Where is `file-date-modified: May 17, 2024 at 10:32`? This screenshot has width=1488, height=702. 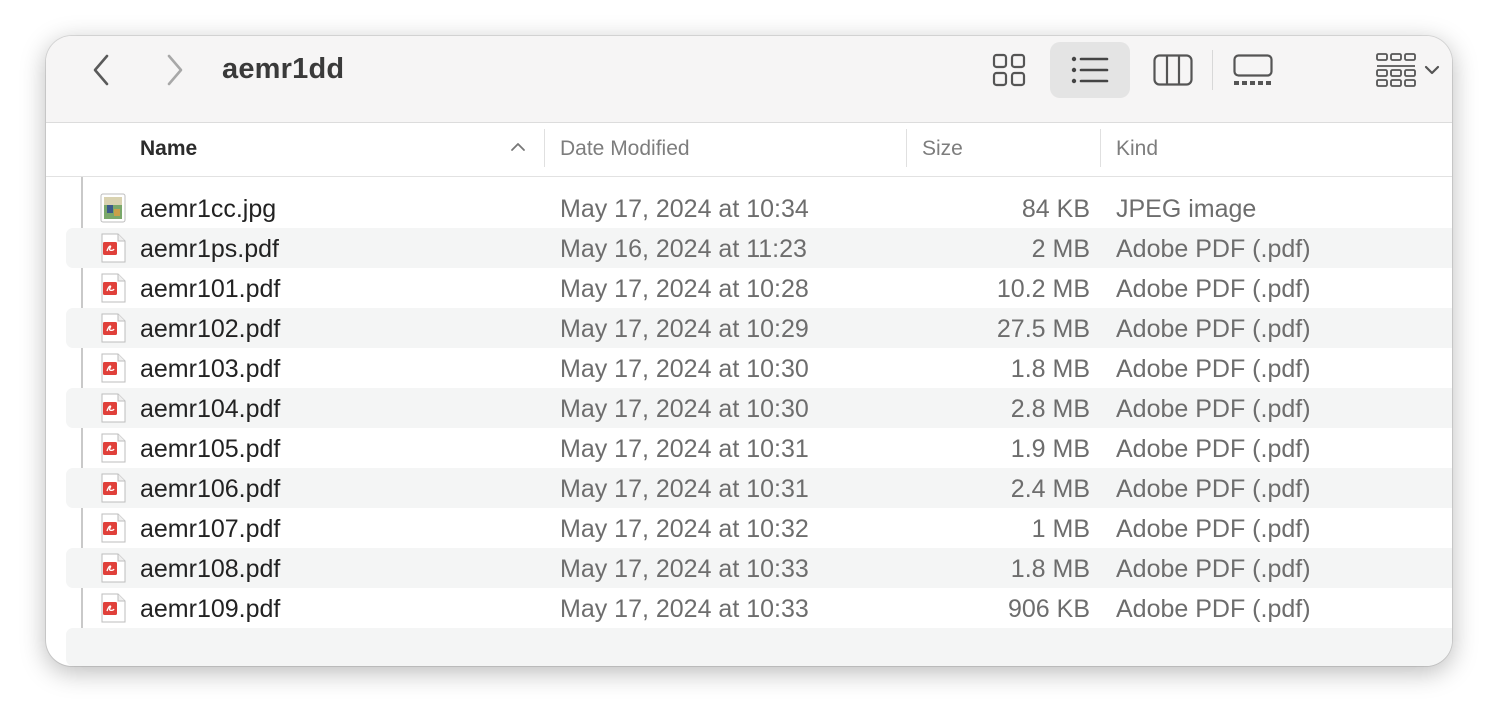
file-date-modified: May 17, 2024 at 10:32 is located at coordinates (684, 529).